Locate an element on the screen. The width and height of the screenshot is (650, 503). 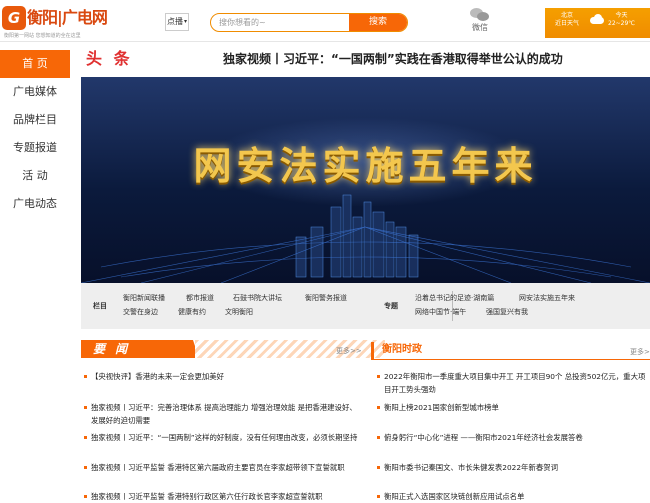
list-item: 独家视频丨习近平监誓 香港特区第六届政府主要官员在李家超带领下宣誓就职 is located at coordinates (222, 467).